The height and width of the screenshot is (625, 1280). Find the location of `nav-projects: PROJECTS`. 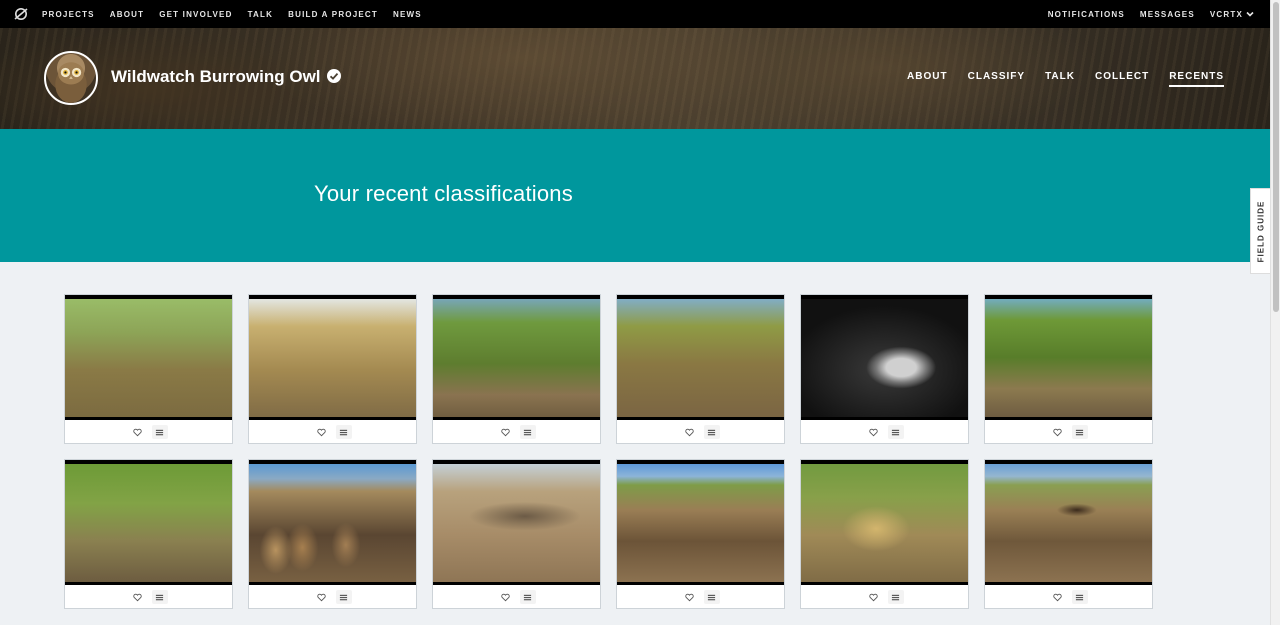

nav-projects: PROJECTS is located at coordinates (68, 14).